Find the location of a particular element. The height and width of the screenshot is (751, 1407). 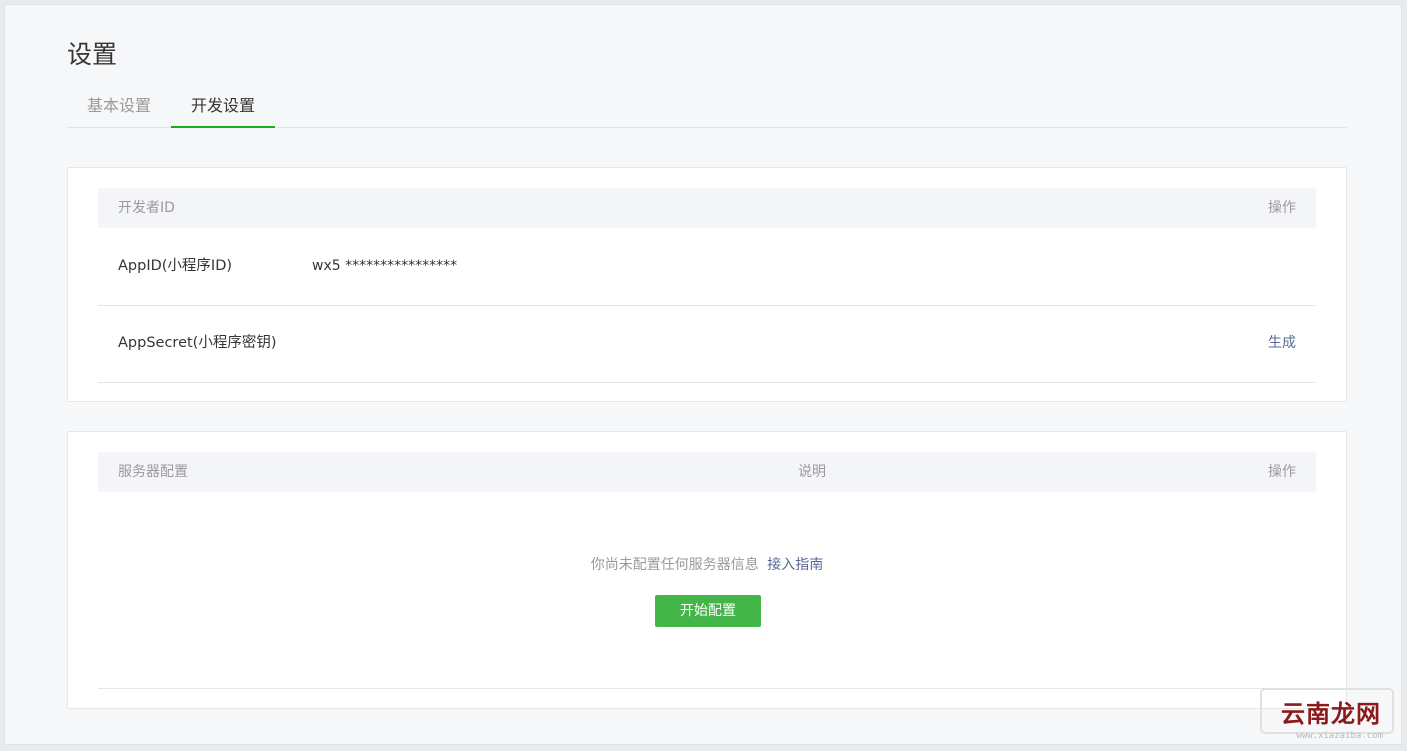

tab-basic-settings: 基本设置 is located at coordinates (119, 107).